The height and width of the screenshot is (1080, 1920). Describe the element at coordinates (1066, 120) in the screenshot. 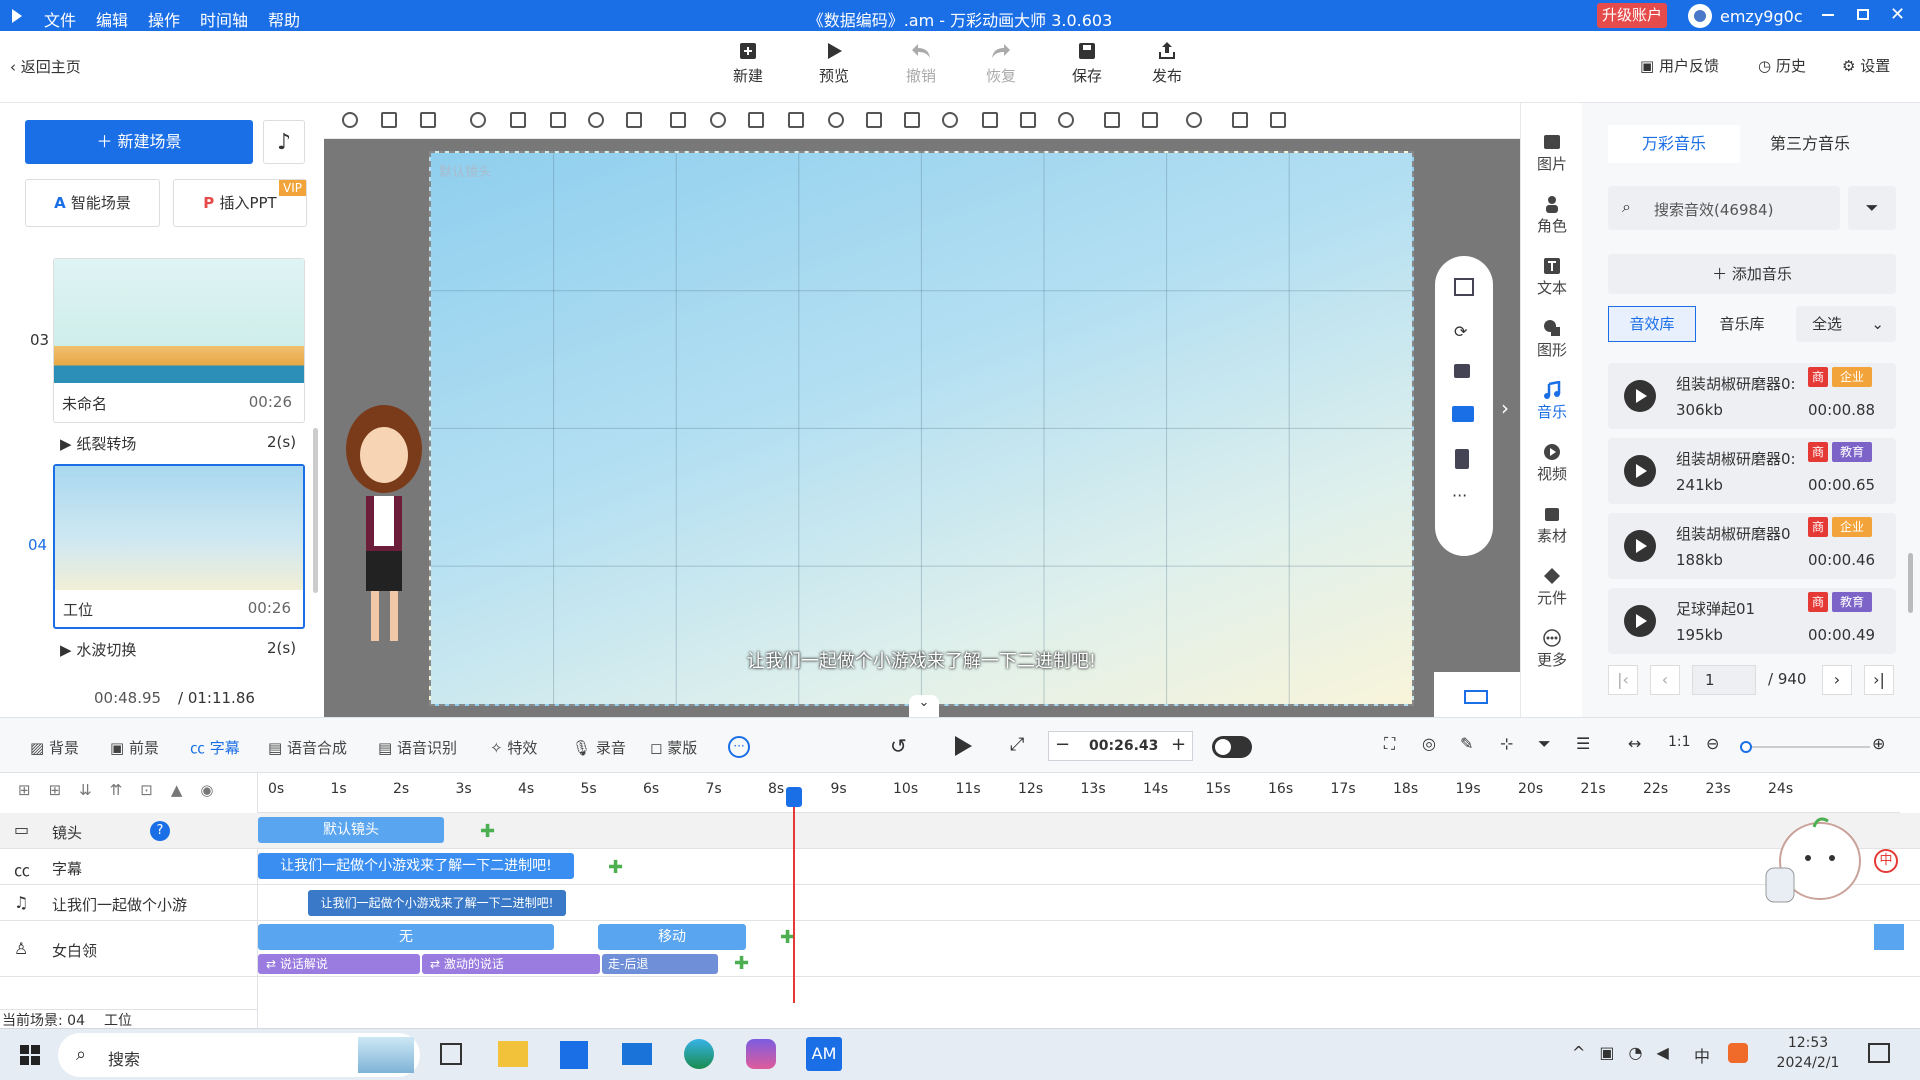

I see `align-v-bottom-icon` at that location.